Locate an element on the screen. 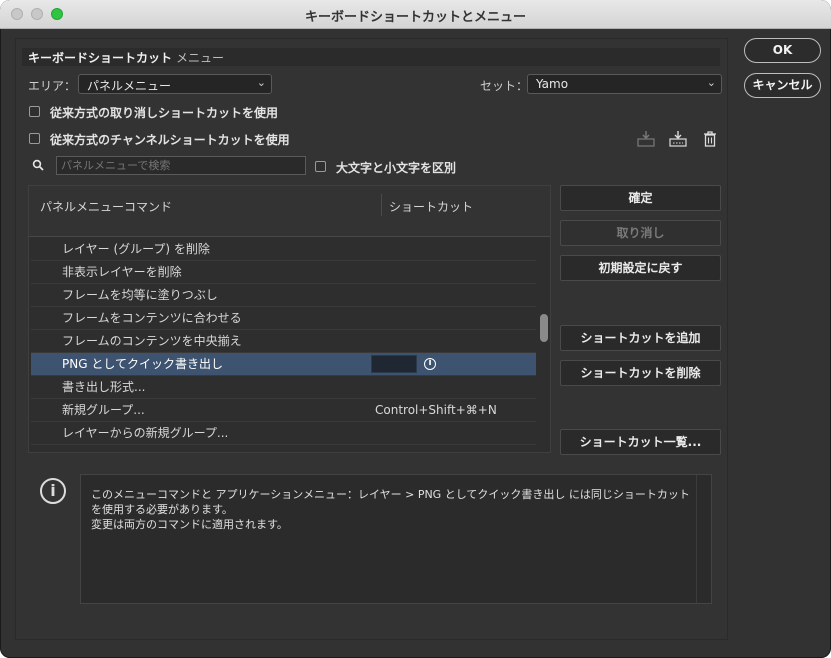 The width and height of the screenshot is (831, 658). legacy-undo-checkbox is located at coordinates (34, 111).